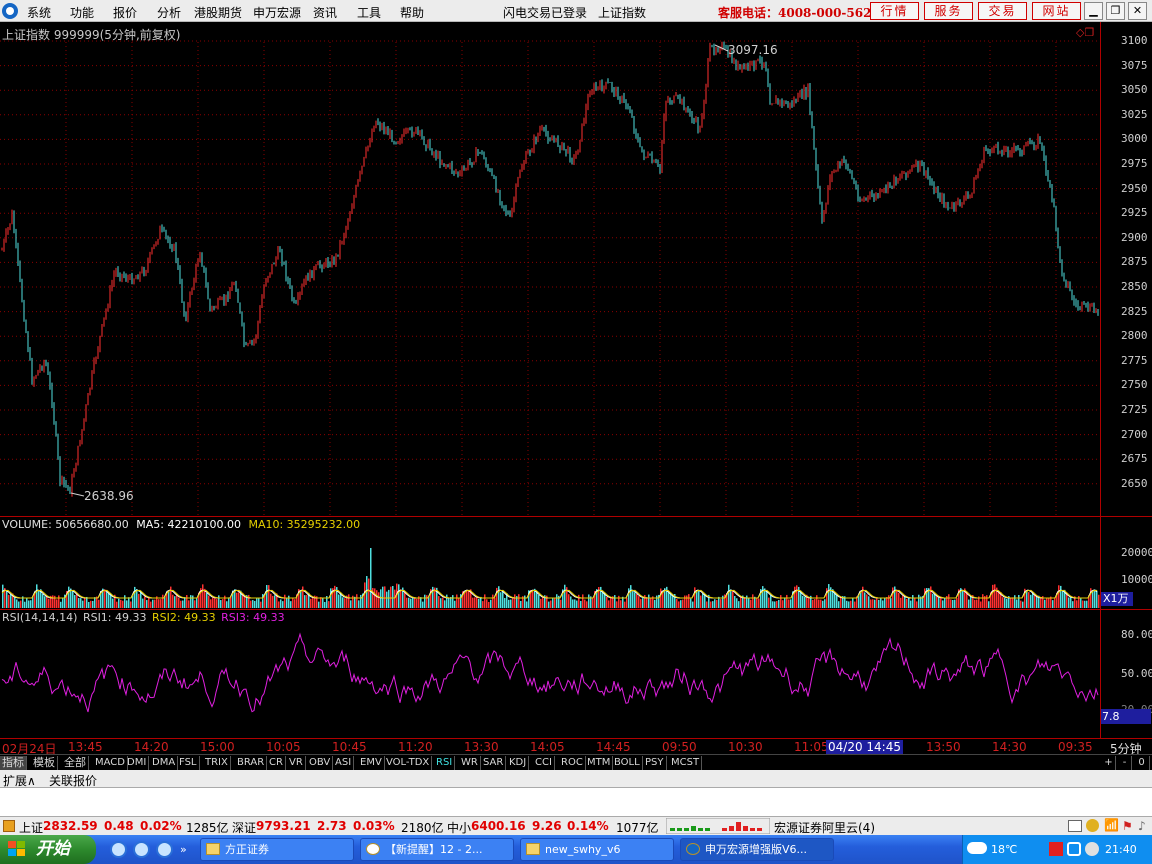 The width and height of the screenshot is (1152, 864). Describe the element at coordinates (13, 763) in the screenshot. I see `tab-indicator: 指标` at that location.